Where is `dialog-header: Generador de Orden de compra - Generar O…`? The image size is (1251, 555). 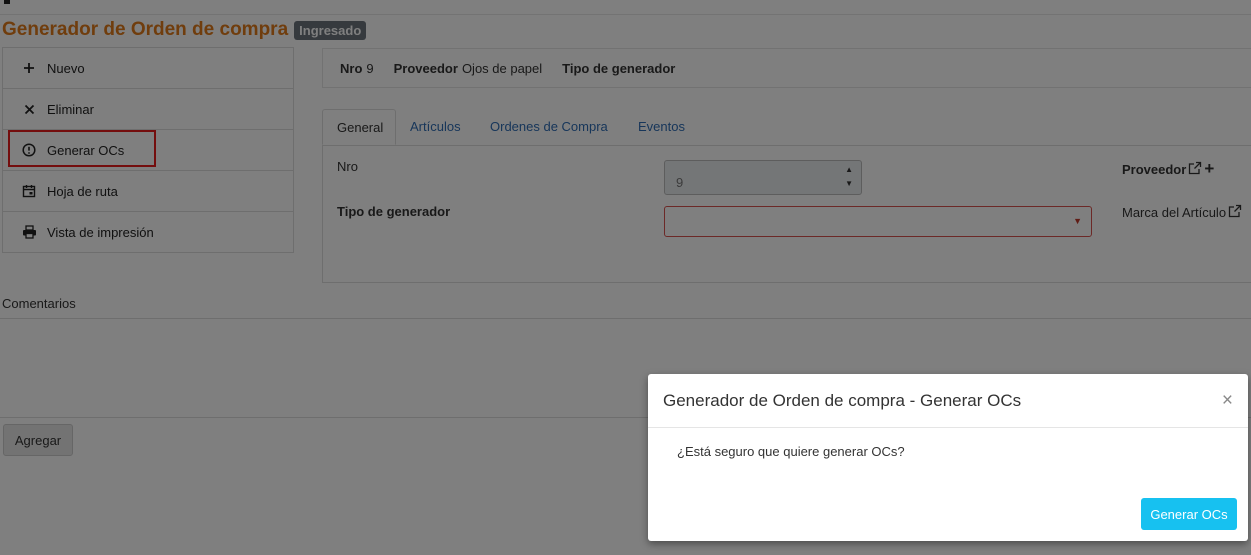 dialog-header: Generador de Orden de compra - Generar O… is located at coordinates (948, 401).